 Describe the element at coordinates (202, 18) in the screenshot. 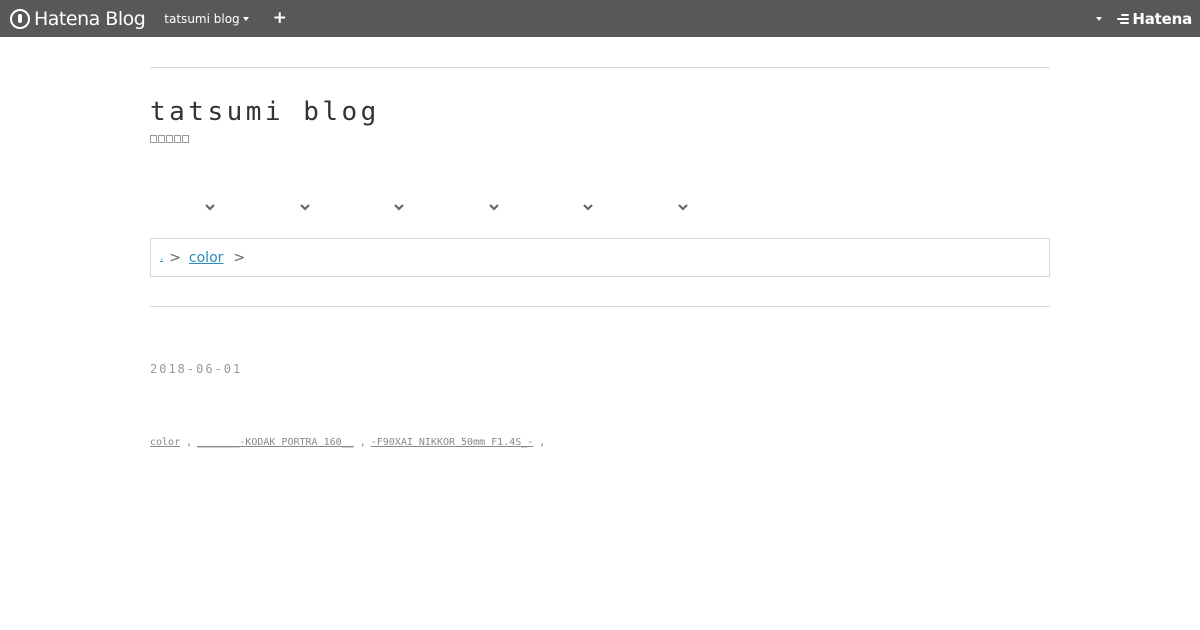

I see `blog-switcher-label: tatsumi blog` at that location.